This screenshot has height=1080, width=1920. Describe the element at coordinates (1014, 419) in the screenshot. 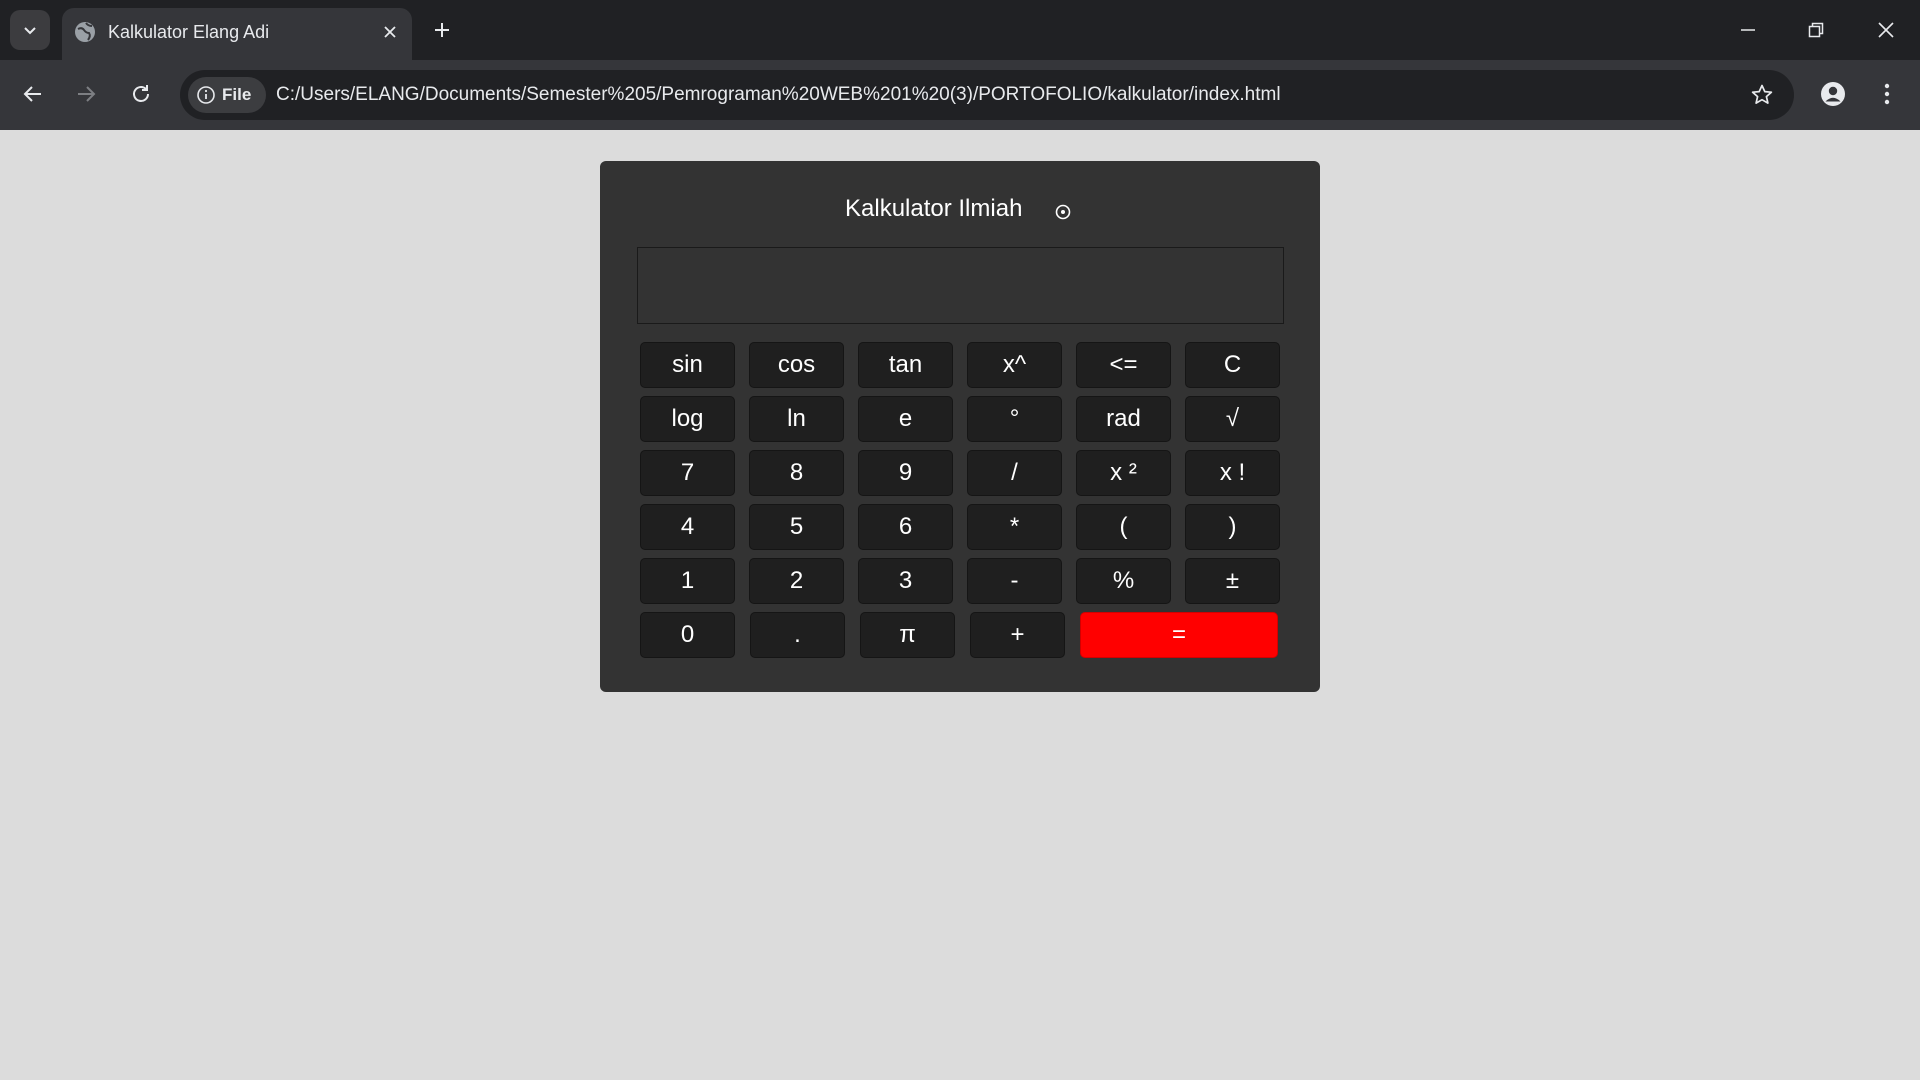

I see `key-degree: °` at that location.